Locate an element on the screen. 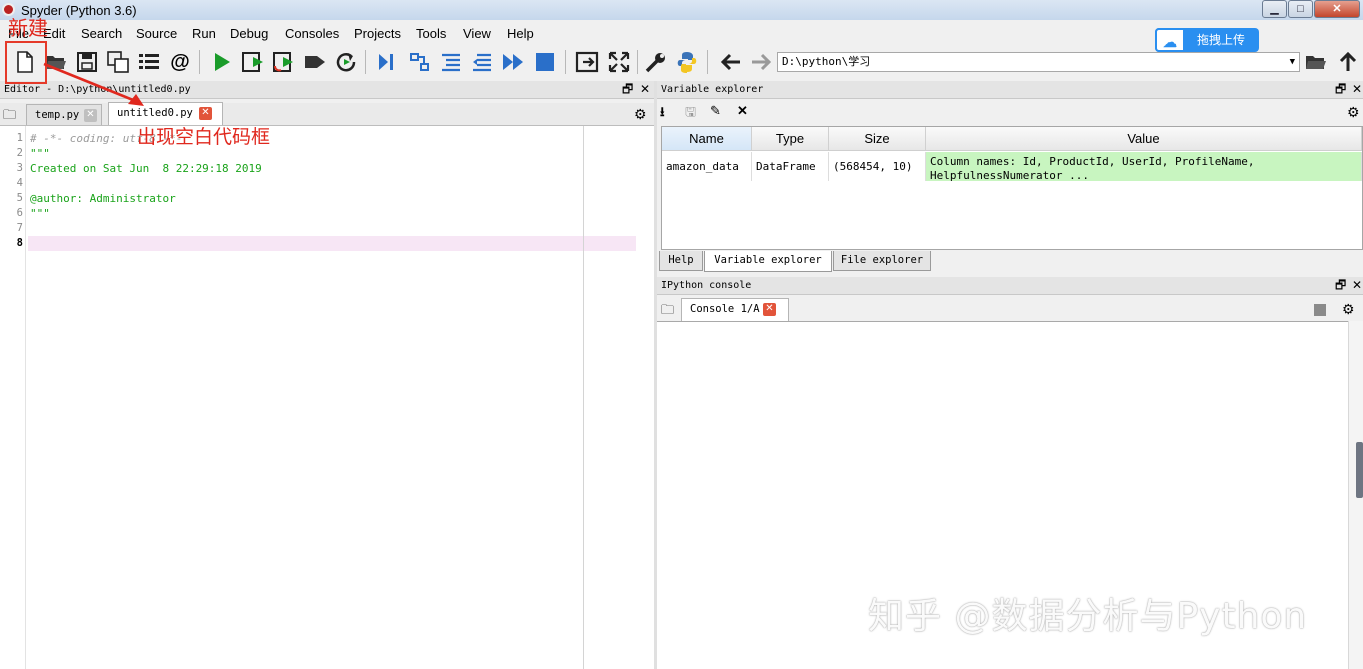  annotation-new-label: 新建 is located at coordinates (28, 28).